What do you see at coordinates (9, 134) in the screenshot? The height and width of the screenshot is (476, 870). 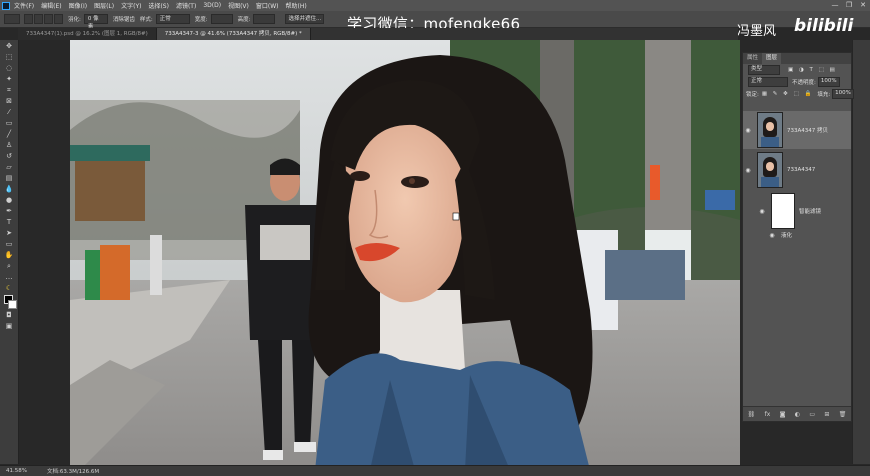 I see `brush-tool-icon: ╱` at bounding box center [9, 134].